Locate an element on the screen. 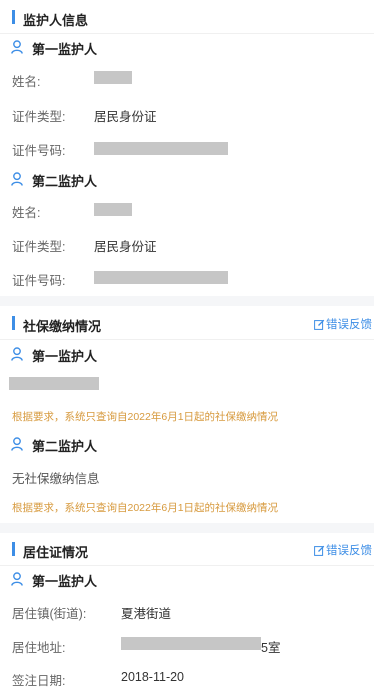  section-title-guardian-info: 监护人信息 is located at coordinates (56, 20).